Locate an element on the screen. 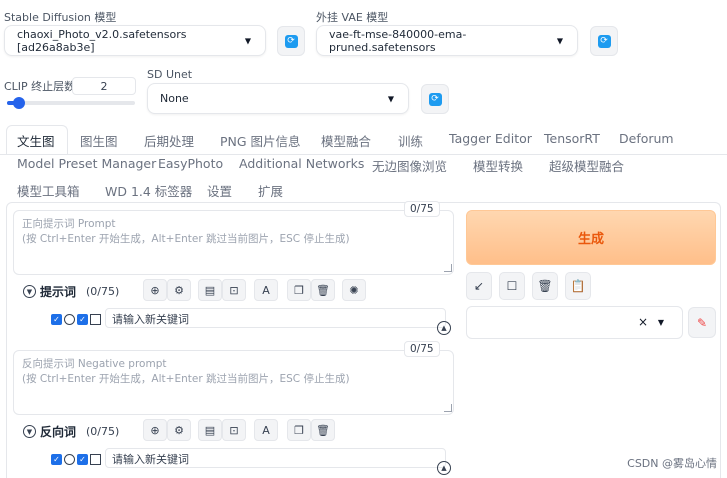  prompt-token-counter: 0/75 is located at coordinates (422, 209).